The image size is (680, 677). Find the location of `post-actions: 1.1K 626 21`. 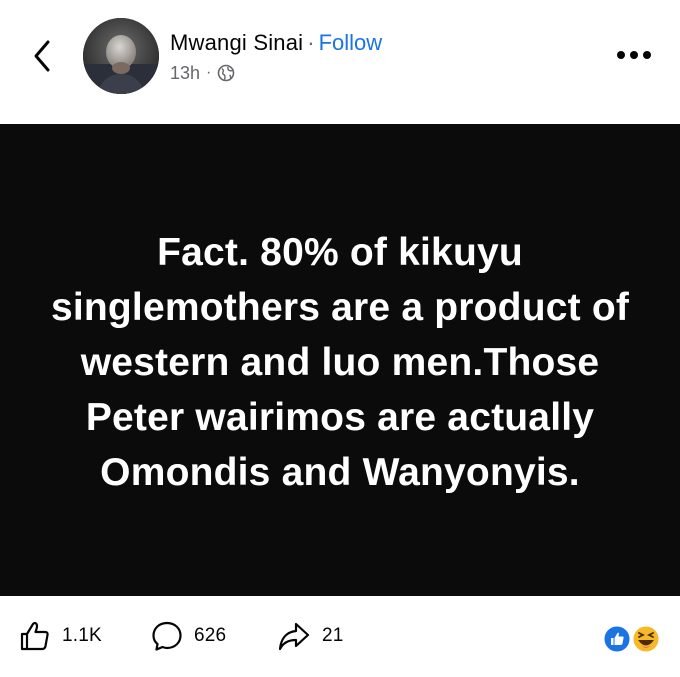

post-actions: 1.1K 626 21 is located at coordinates (340, 636).